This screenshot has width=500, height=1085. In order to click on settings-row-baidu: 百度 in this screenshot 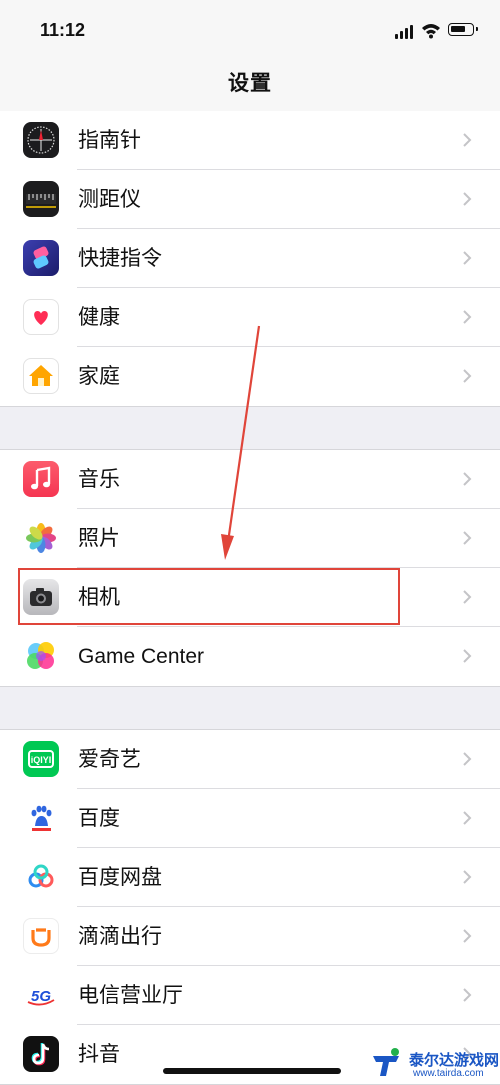, I will do `click(250, 818)`.